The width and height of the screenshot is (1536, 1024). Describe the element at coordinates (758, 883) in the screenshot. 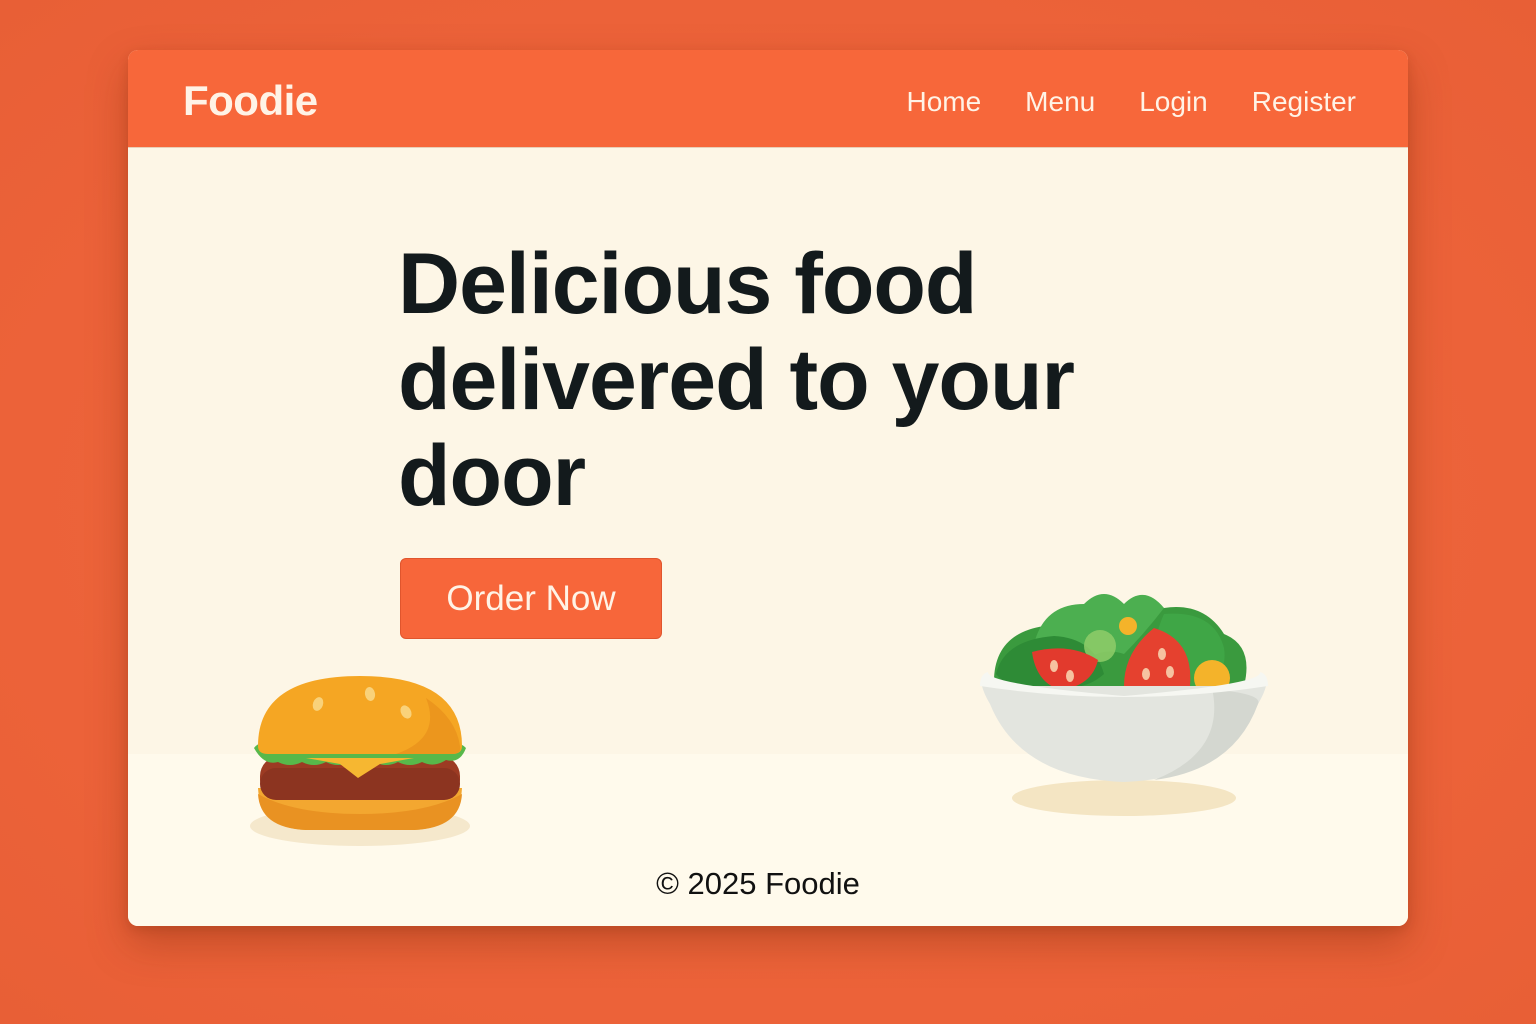

I see `footer-copyright: © 2025 Foodie` at that location.